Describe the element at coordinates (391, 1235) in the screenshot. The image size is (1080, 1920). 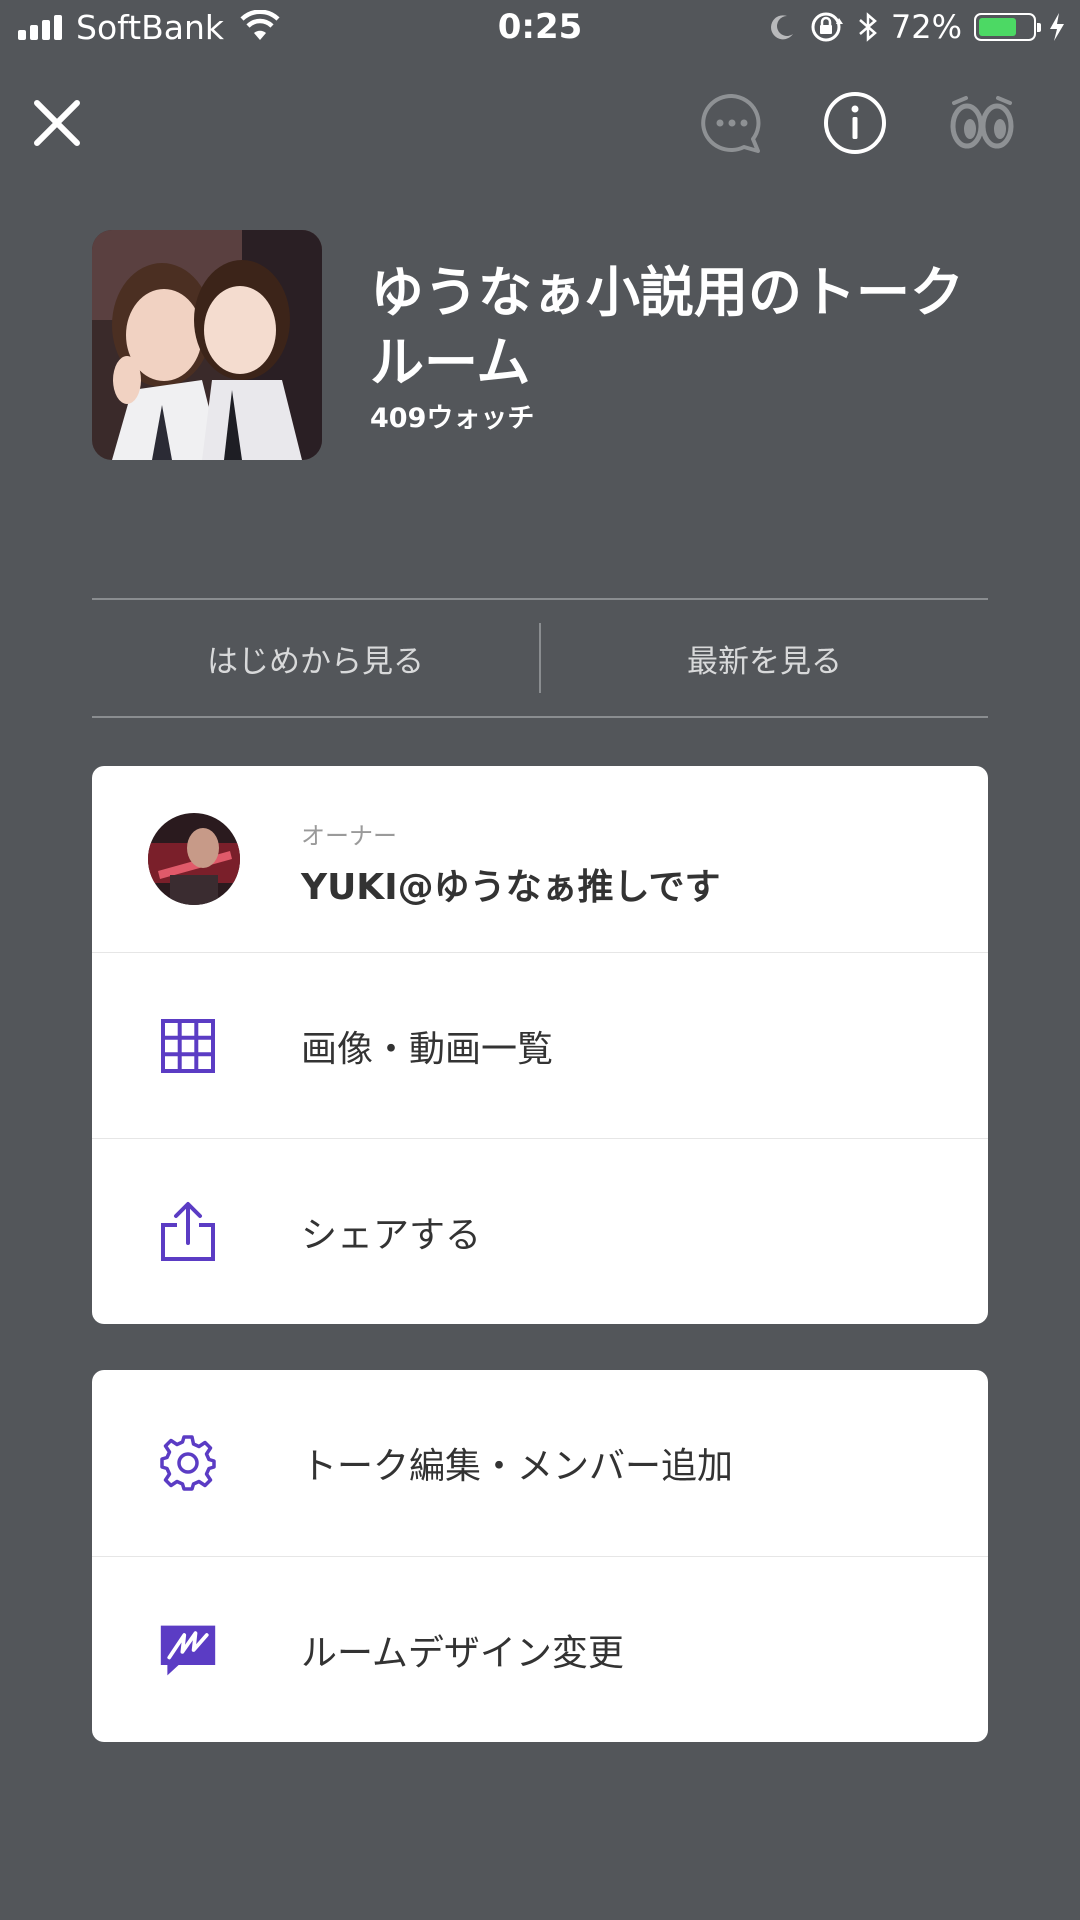
I see `share-label: シェアする` at that location.